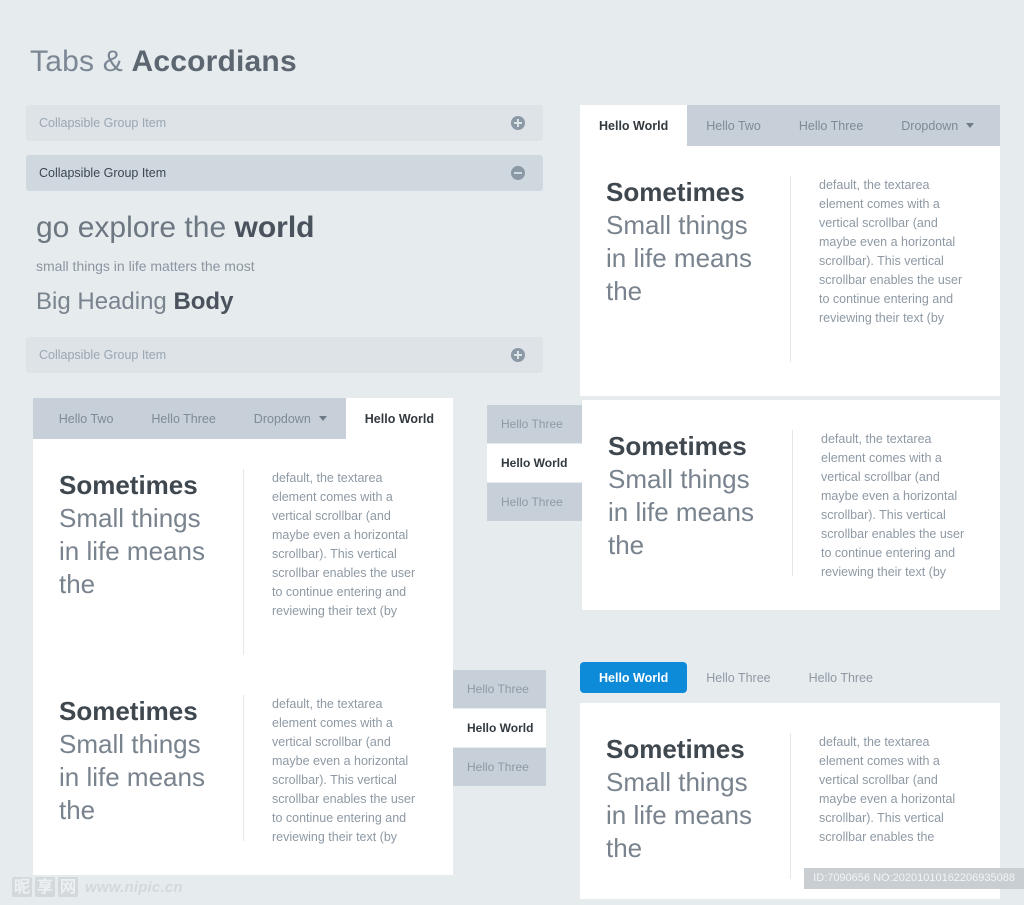 This screenshot has width=1024, height=905. I want to click on pill-tab-hello-three-2: Hello Three, so click(841, 677).